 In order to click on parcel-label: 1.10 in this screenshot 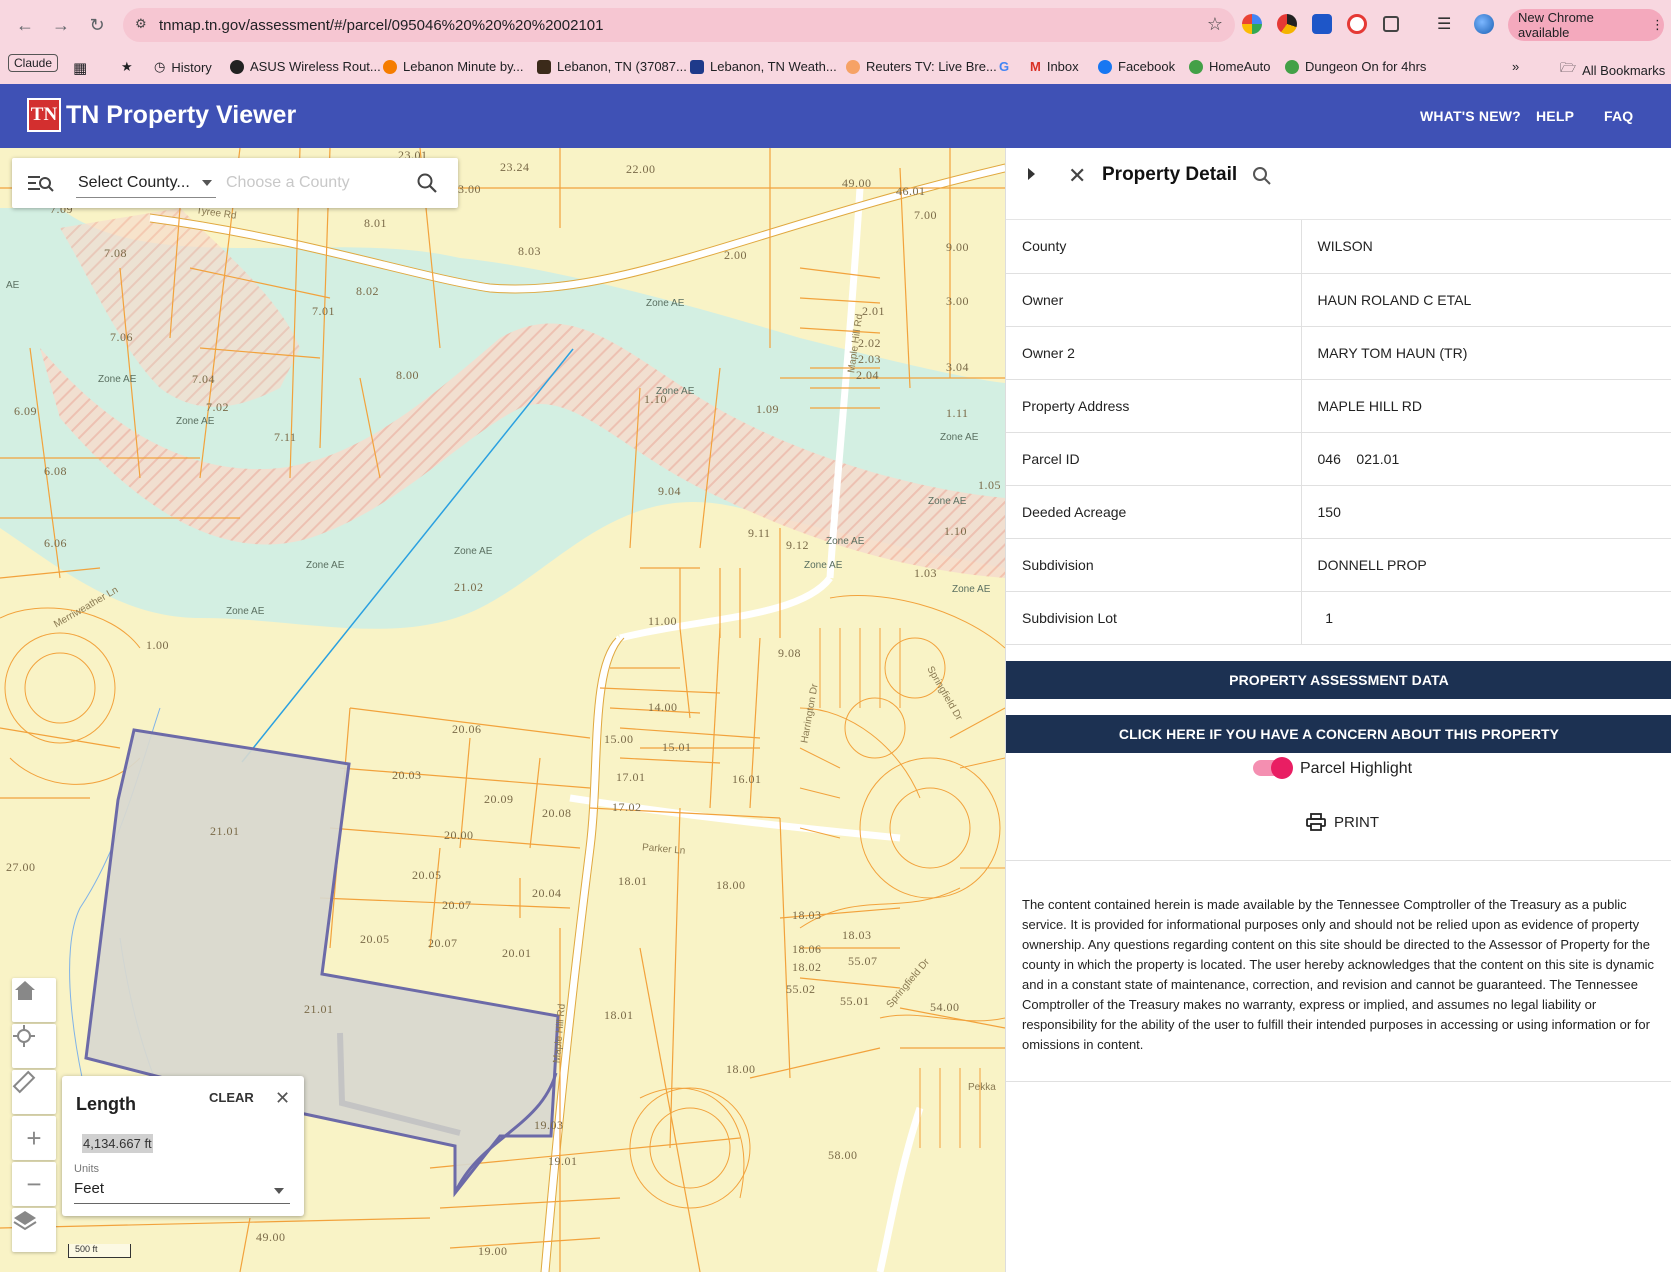, I will do `click(955, 531)`.